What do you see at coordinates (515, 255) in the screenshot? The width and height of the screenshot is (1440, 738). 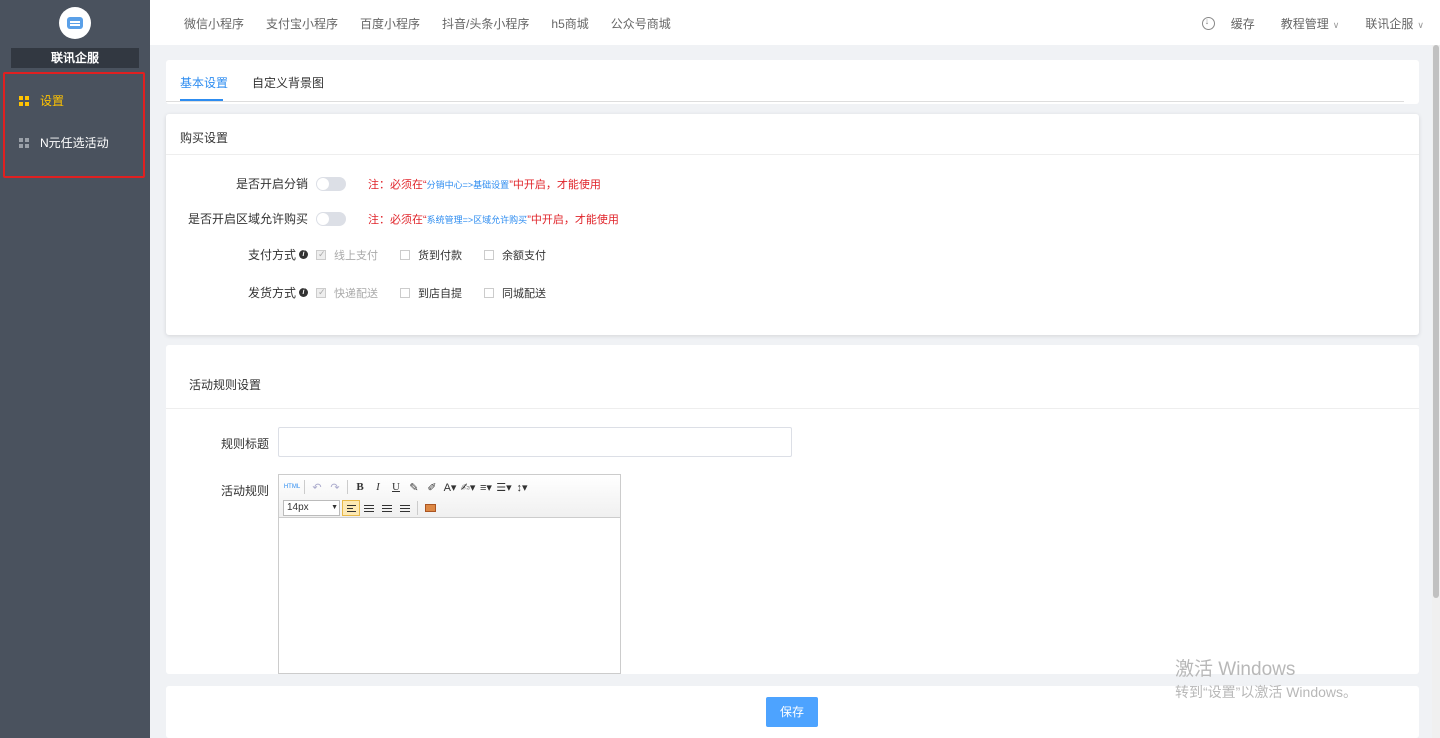 I see `payment-balance-checkbox: 余额支付` at bounding box center [515, 255].